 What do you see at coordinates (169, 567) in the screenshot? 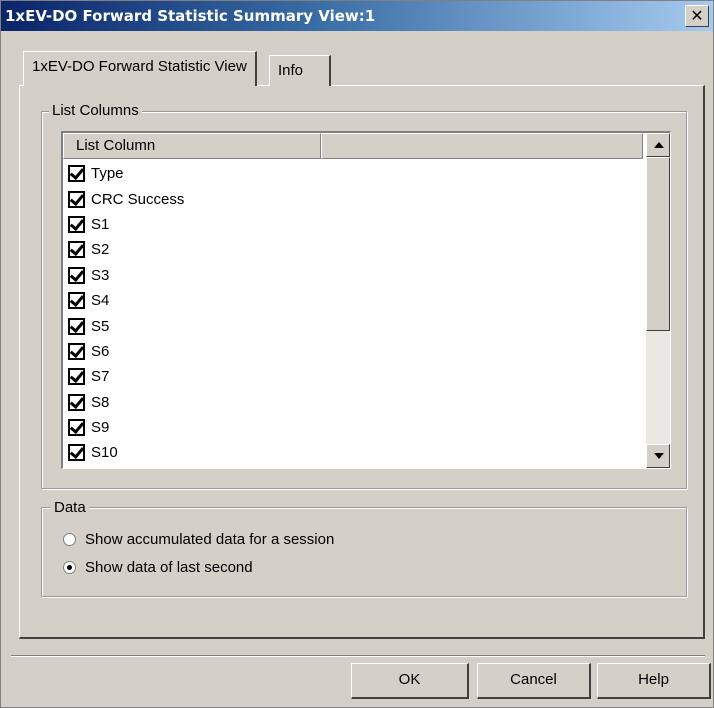
I see `radio-label: Show data of last second` at bounding box center [169, 567].